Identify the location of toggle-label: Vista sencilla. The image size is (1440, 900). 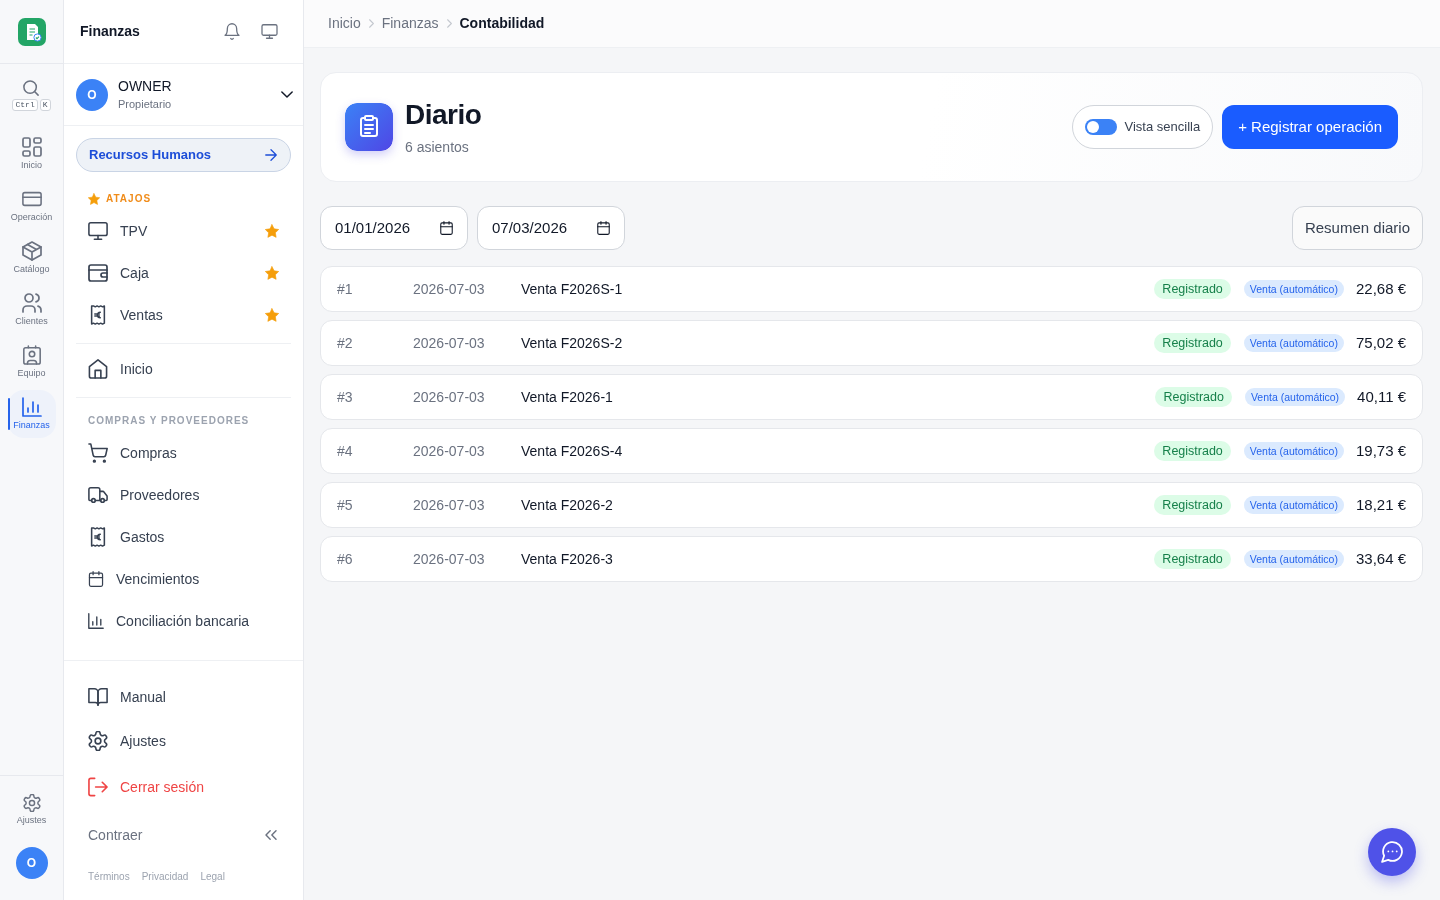
(1162, 127).